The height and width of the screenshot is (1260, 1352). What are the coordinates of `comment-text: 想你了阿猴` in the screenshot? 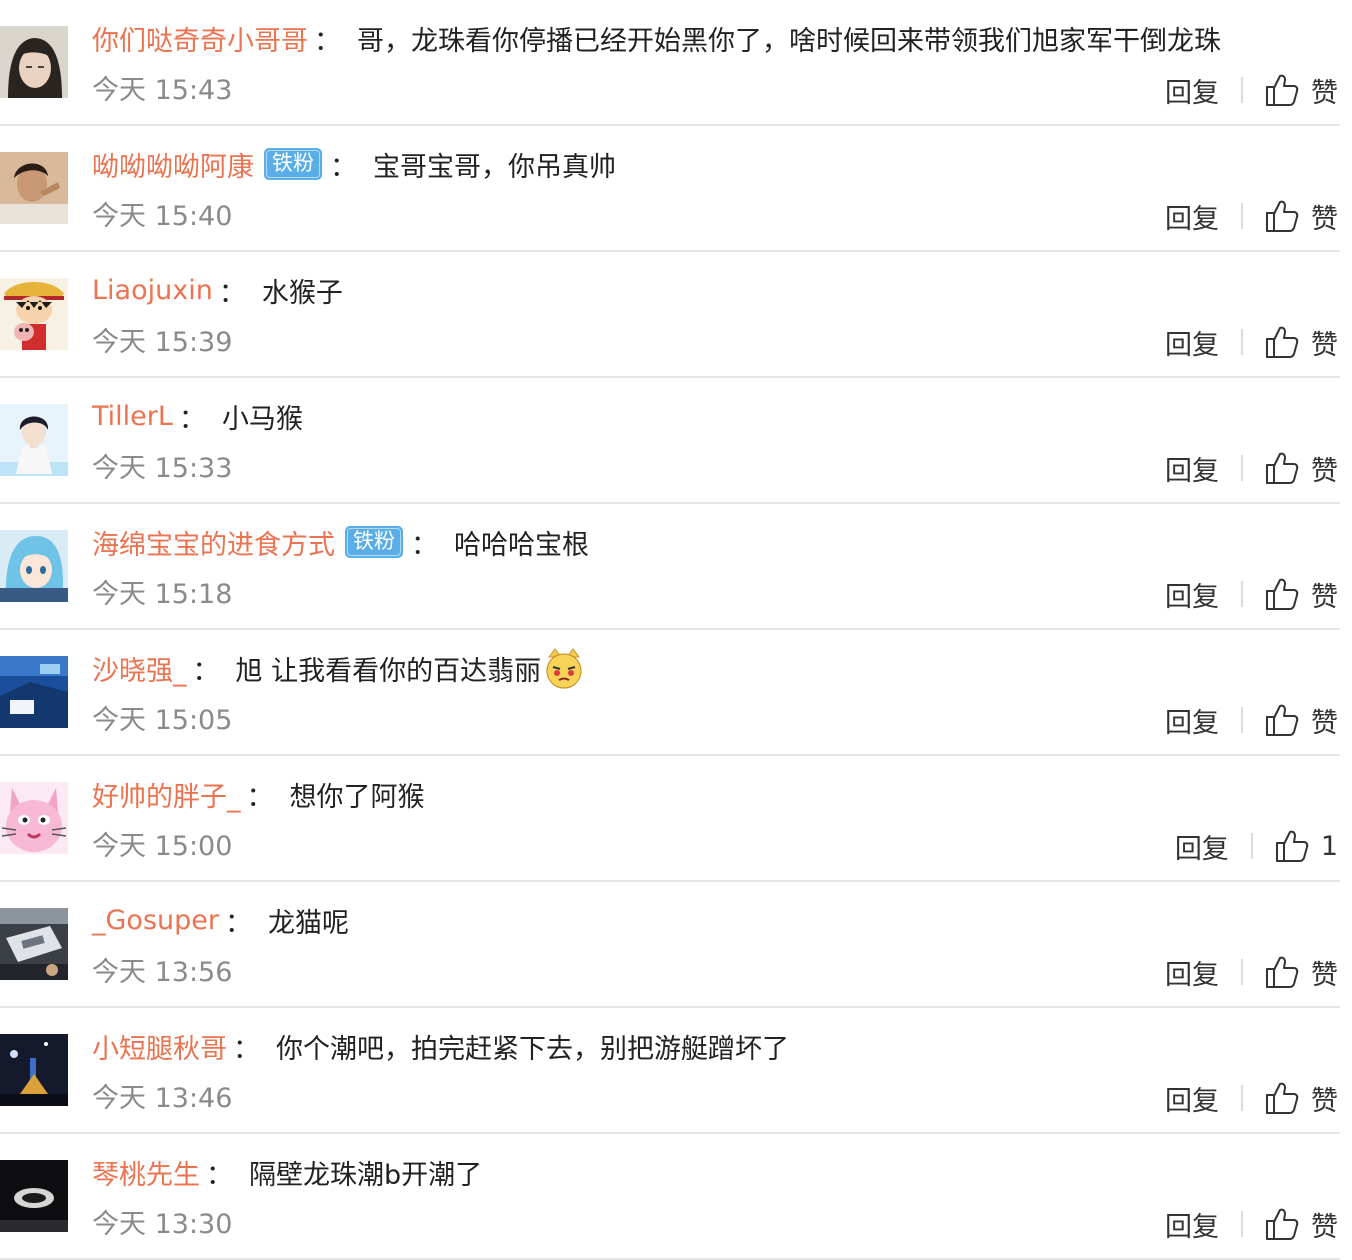 It's located at (357, 797).